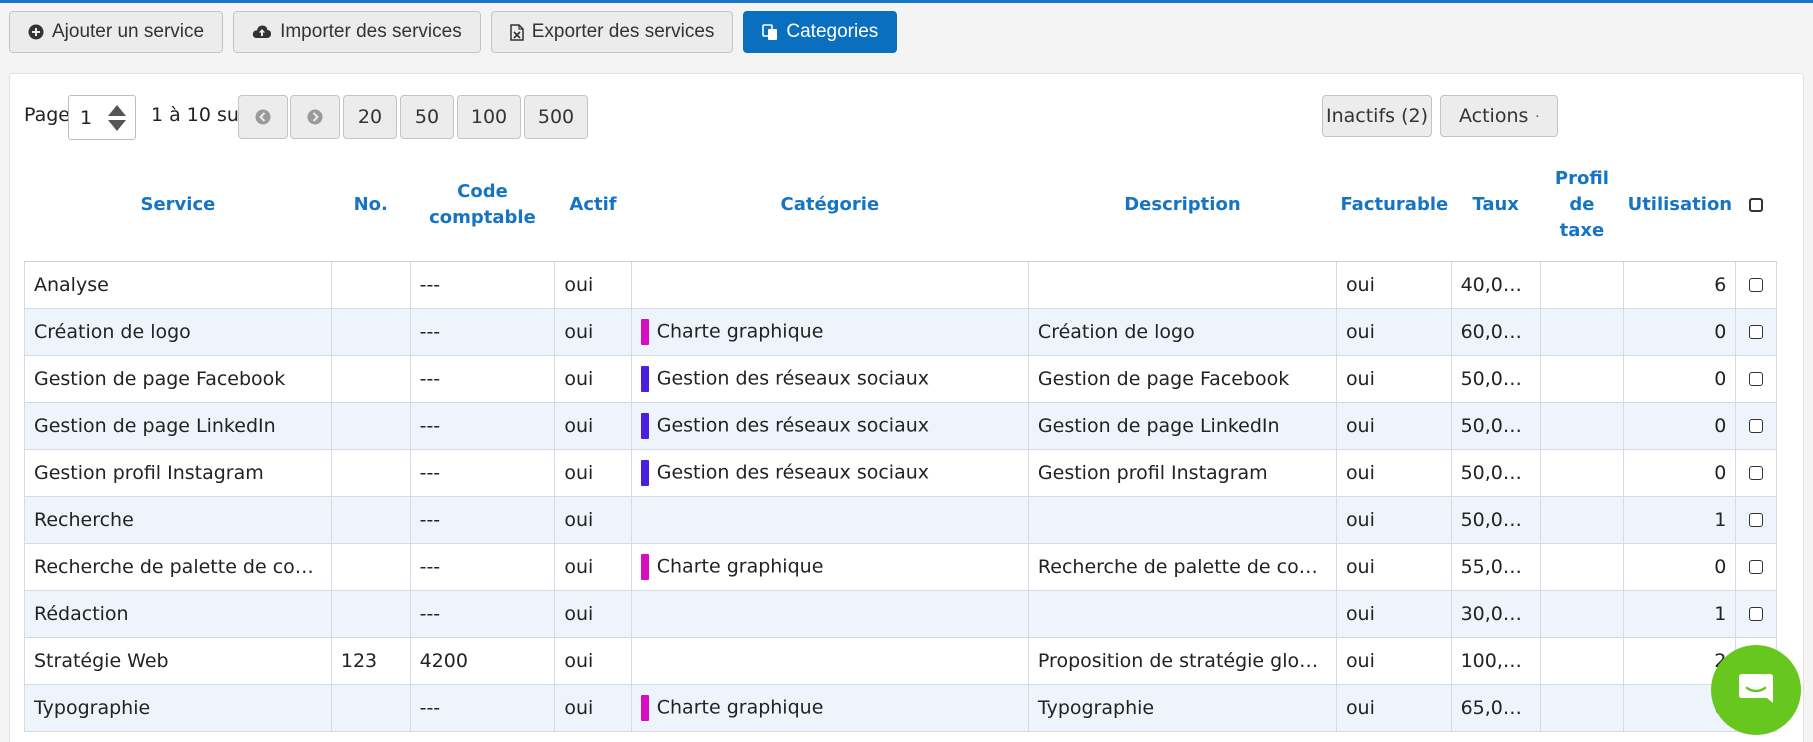 The width and height of the screenshot is (1813, 742). What do you see at coordinates (556, 117) in the screenshot?
I see `page-size-500-button: 500` at bounding box center [556, 117].